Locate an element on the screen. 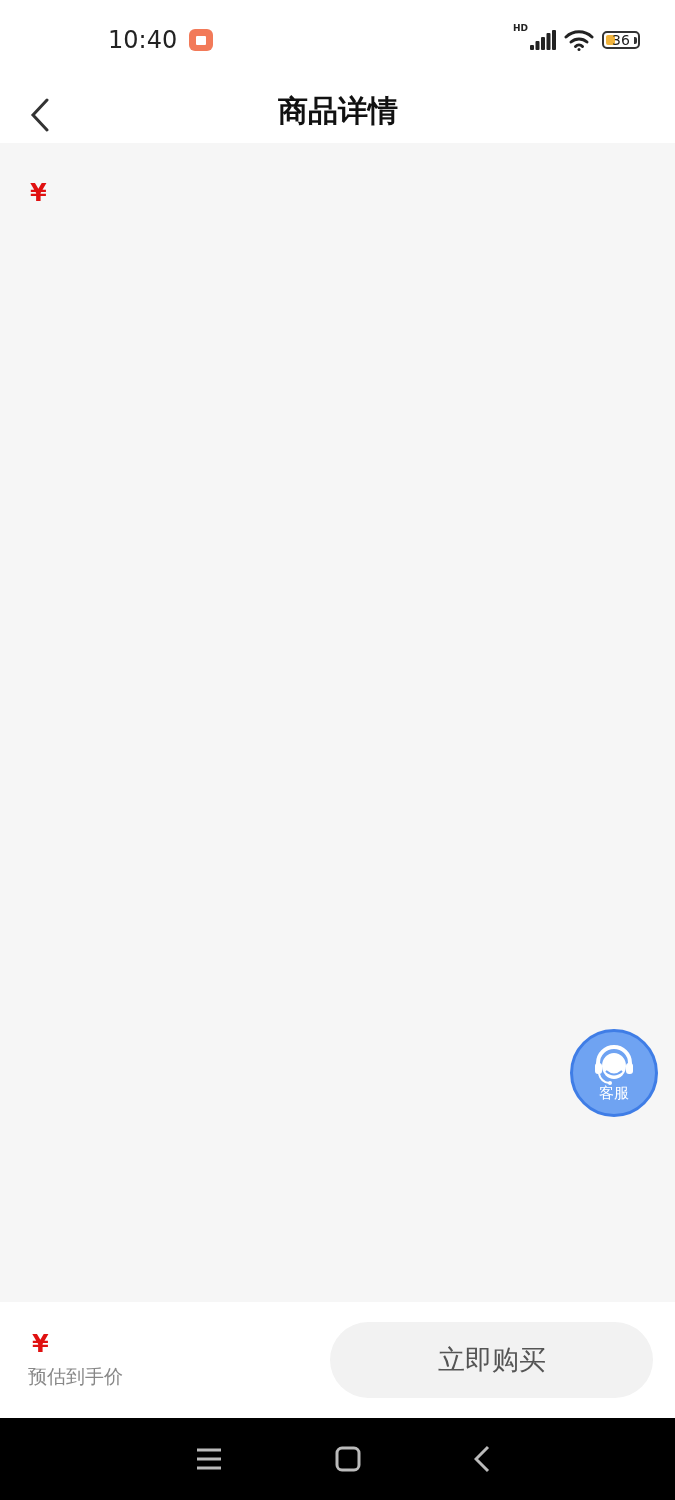  headset-icon is located at coordinates (614, 1064).